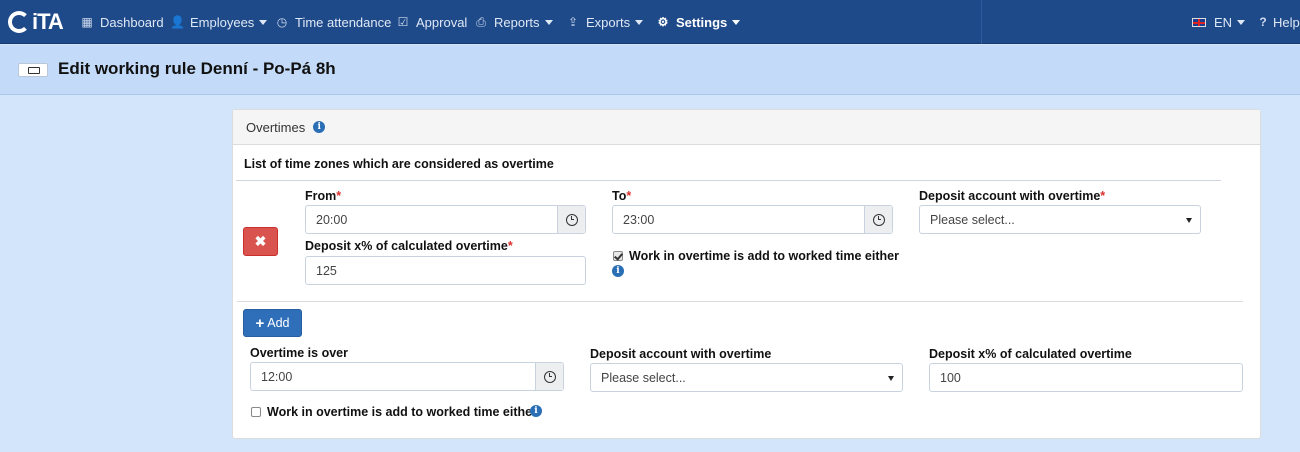 The height and width of the screenshot is (452, 1300). Describe the element at coordinates (87, 22) in the screenshot. I see `dashboard-icon: ▦` at that location.